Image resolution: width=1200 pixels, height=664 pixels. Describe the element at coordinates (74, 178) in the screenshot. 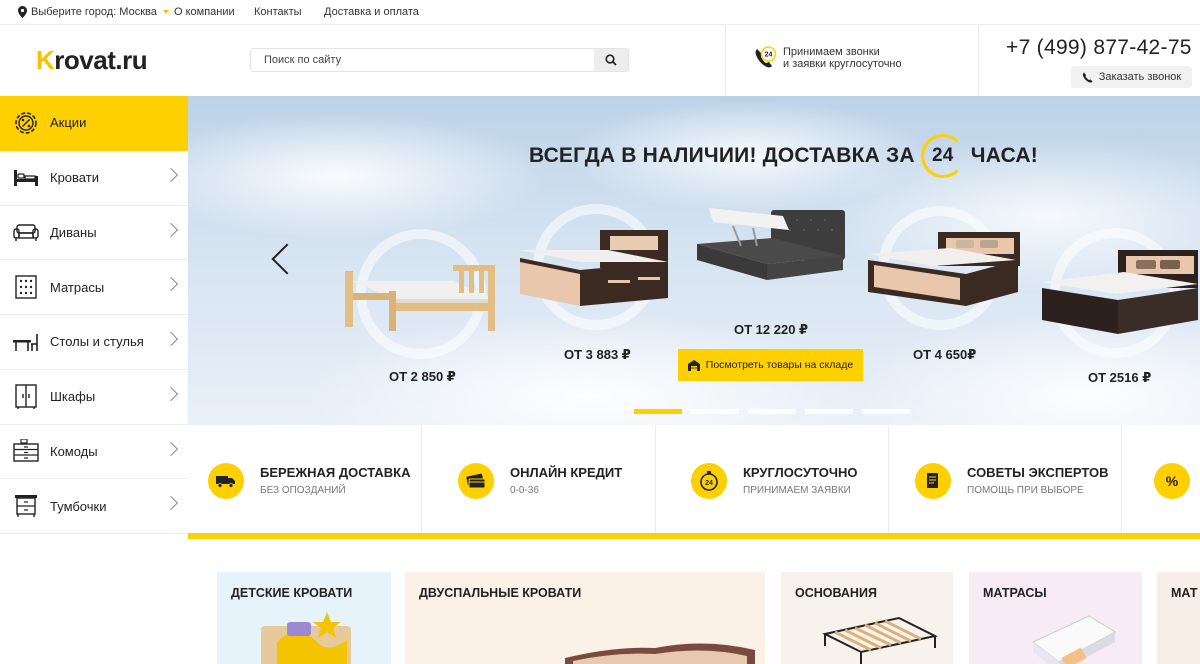

I see `sidebar-item-label: Кровати` at that location.